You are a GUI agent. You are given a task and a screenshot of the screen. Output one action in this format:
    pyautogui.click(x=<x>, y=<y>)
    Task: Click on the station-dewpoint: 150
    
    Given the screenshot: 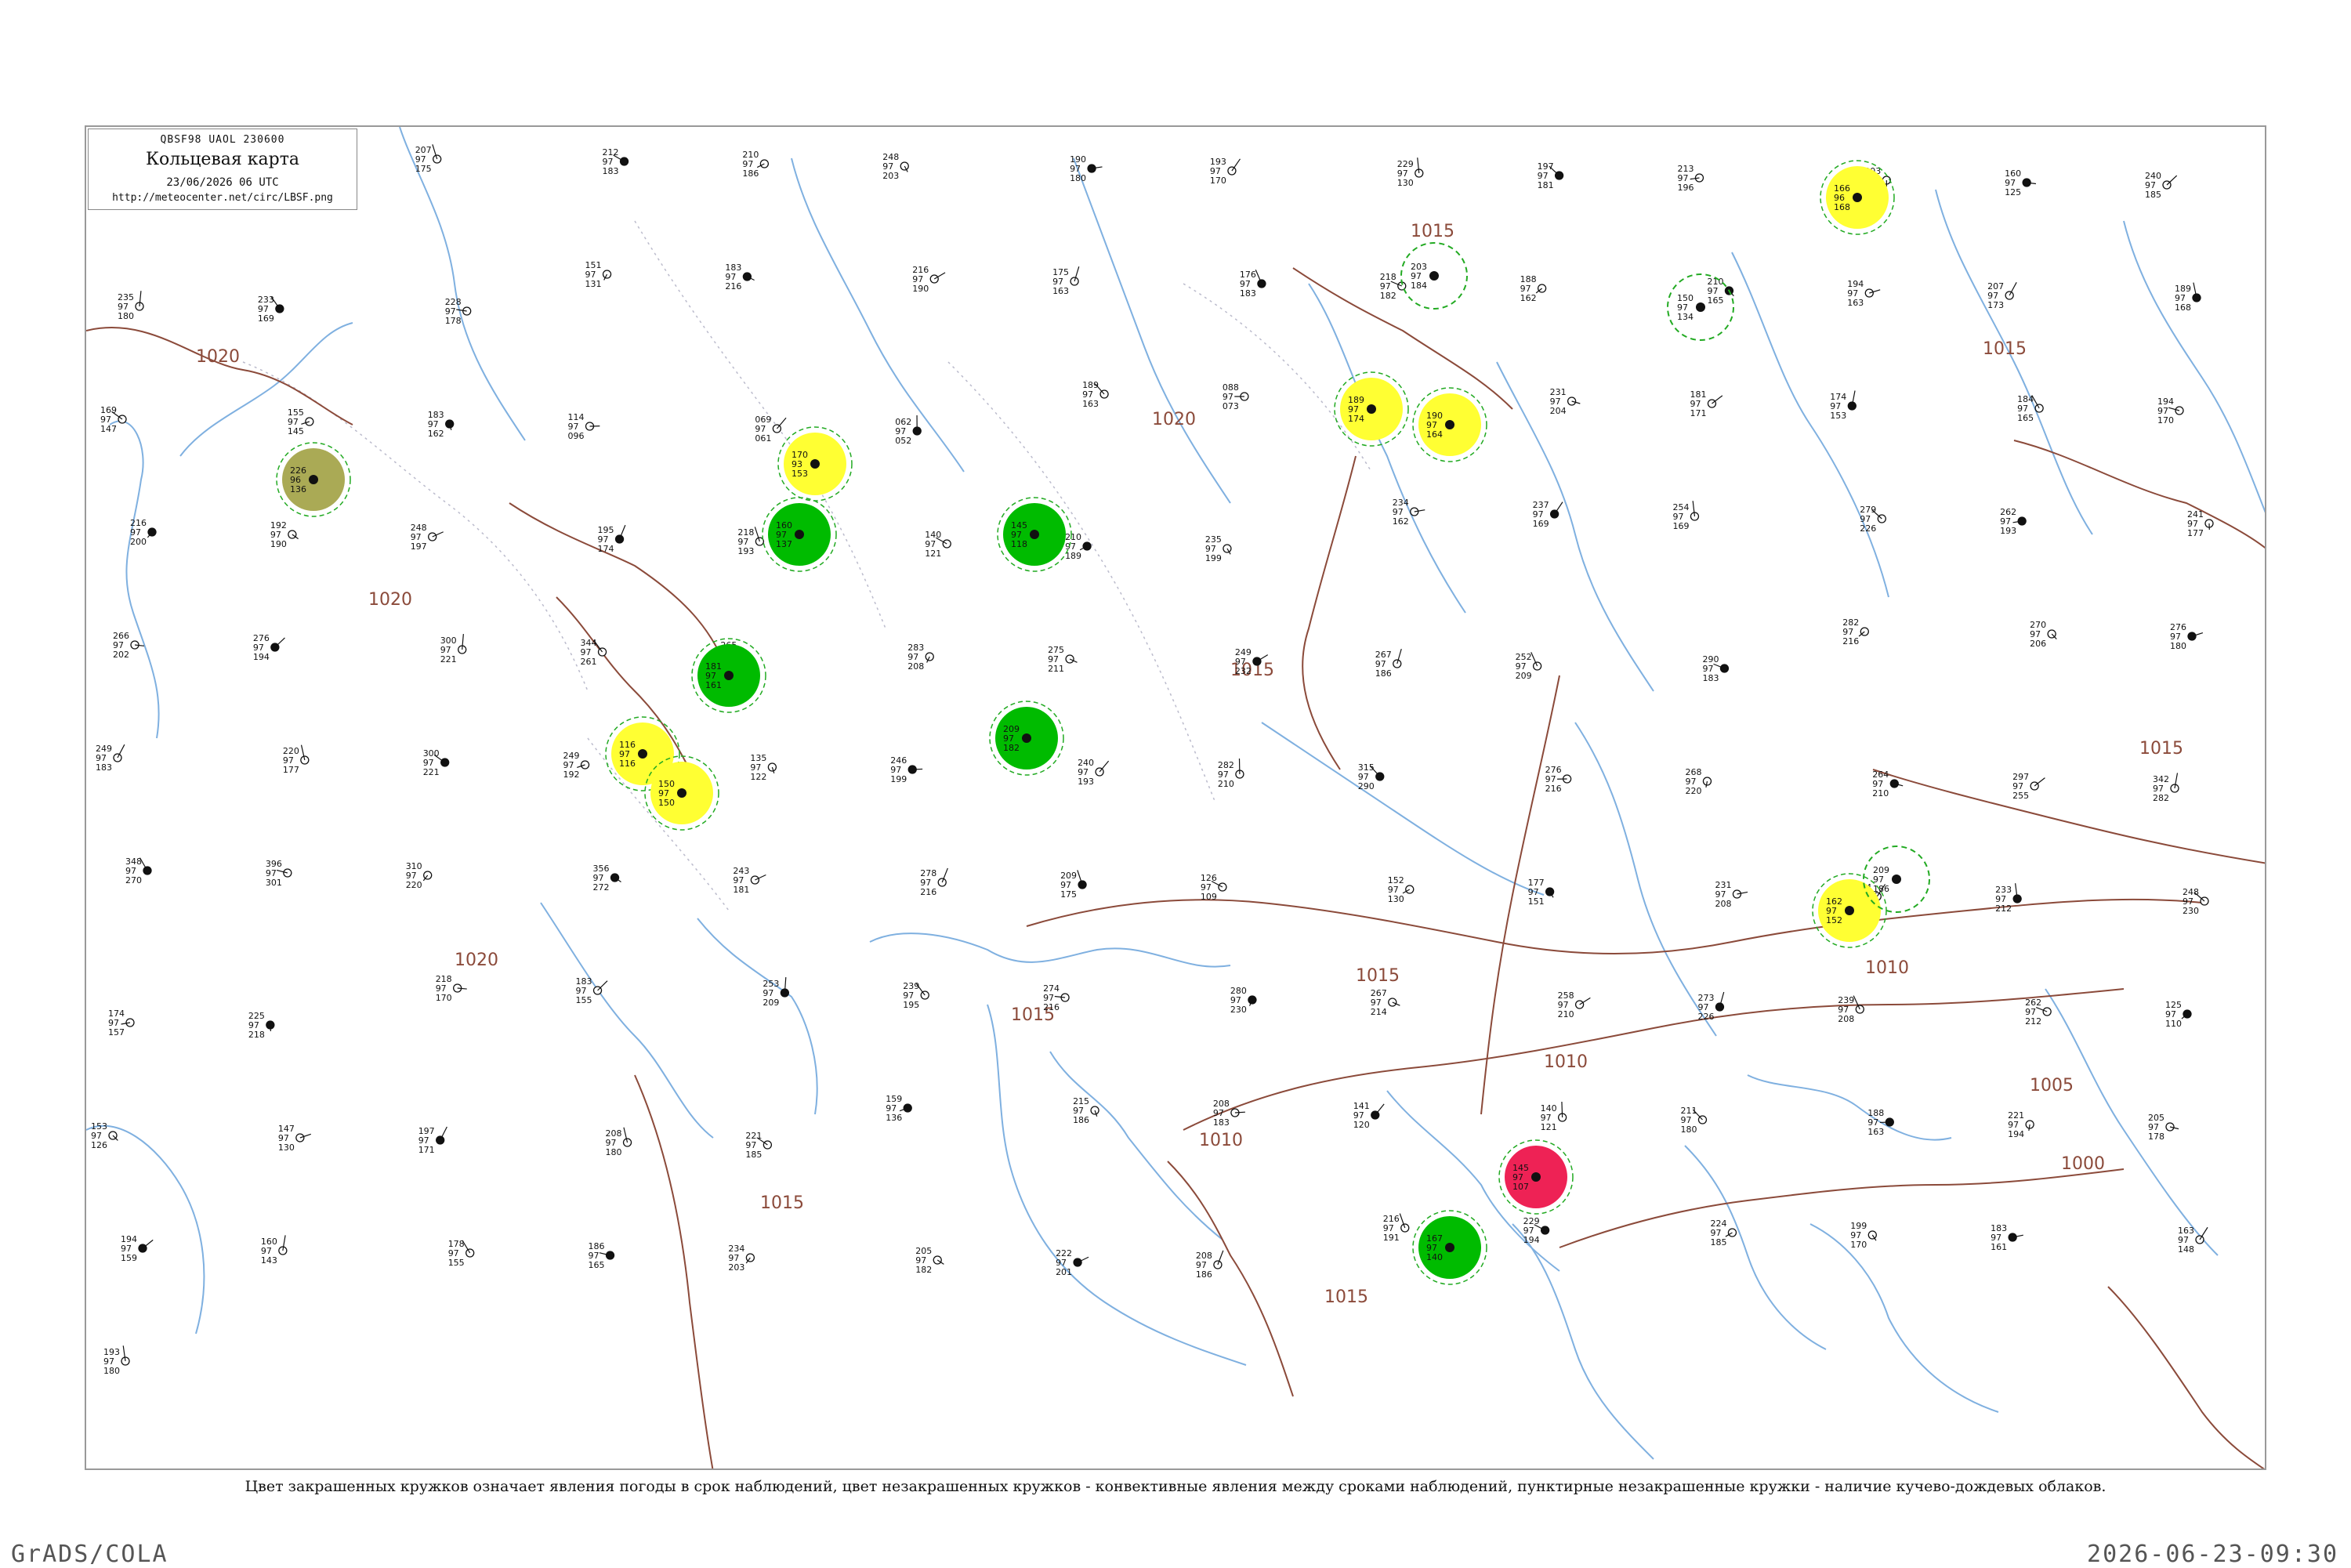 What is the action you would take?
    pyautogui.click(x=666, y=803)
    